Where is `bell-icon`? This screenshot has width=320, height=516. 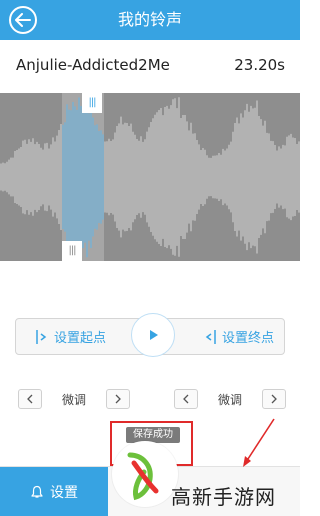
bell-icon is located at coordinates (37, 491).